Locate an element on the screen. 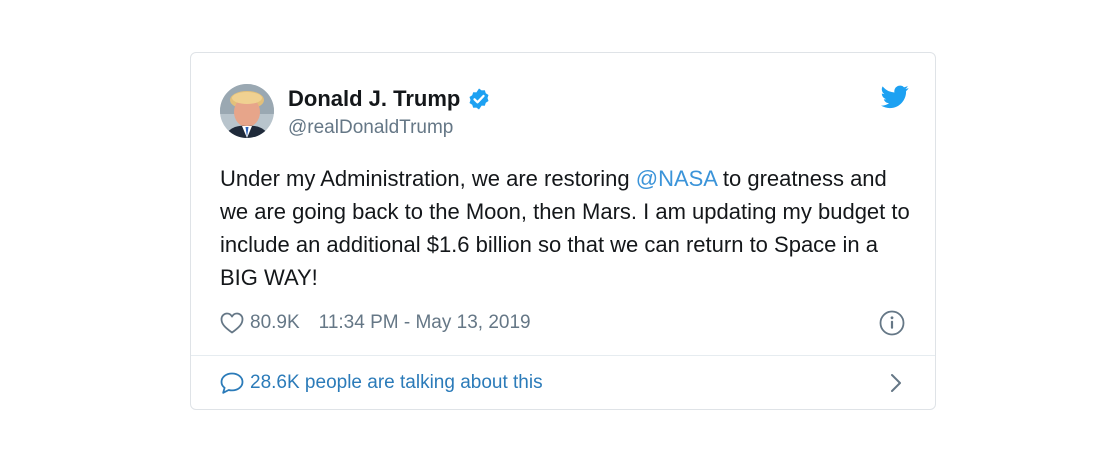  handle: @realDonaldTrump is located at coordinates (389, 128).